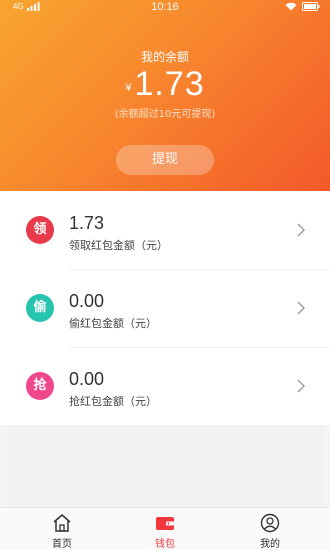 The width and height of the screenshot is (330, 550). I want to click on withdraw-button: 提现, so click(165, 160).